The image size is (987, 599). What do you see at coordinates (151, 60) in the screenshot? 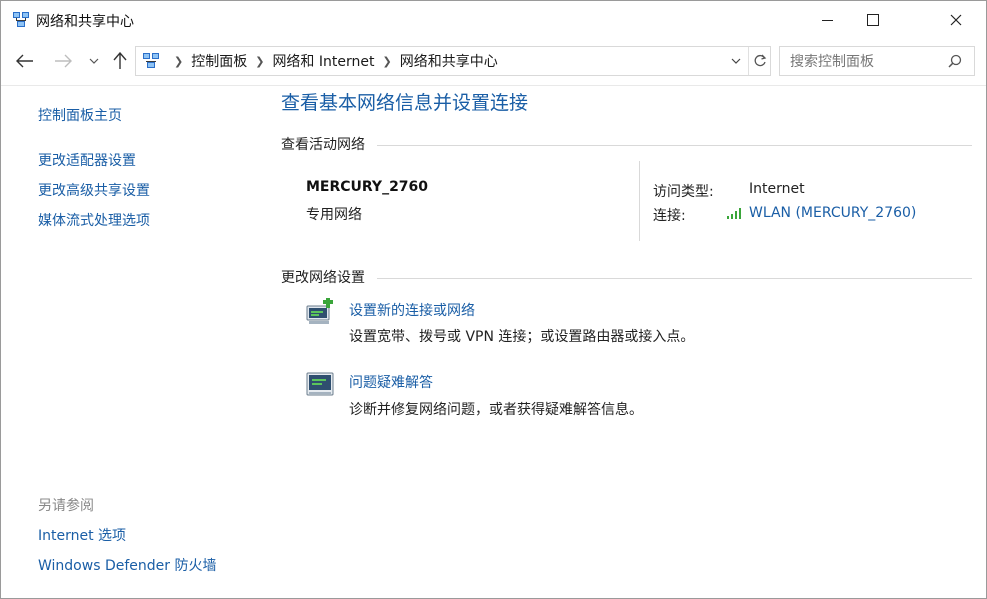
I see `control-panel-icon` at bounding box center [151, 60].